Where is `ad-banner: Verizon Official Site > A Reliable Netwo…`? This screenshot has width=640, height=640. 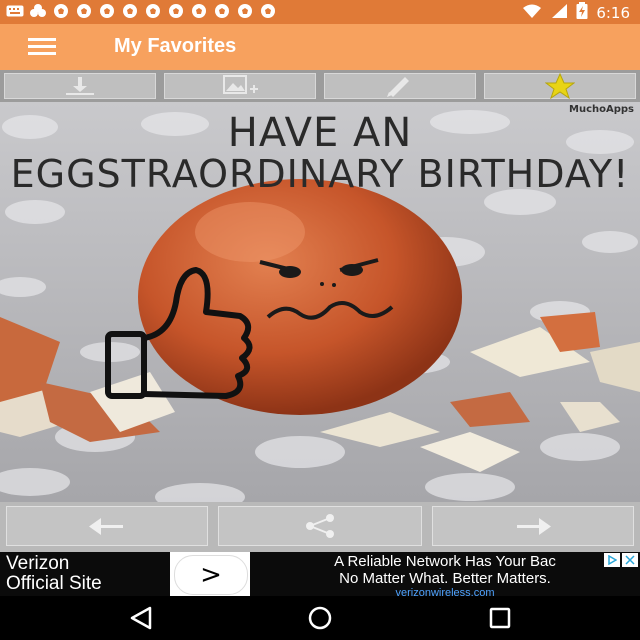
ad-banner: Verizon Official Site > A Reliable Netwo… is located at coordinates (320, 575).